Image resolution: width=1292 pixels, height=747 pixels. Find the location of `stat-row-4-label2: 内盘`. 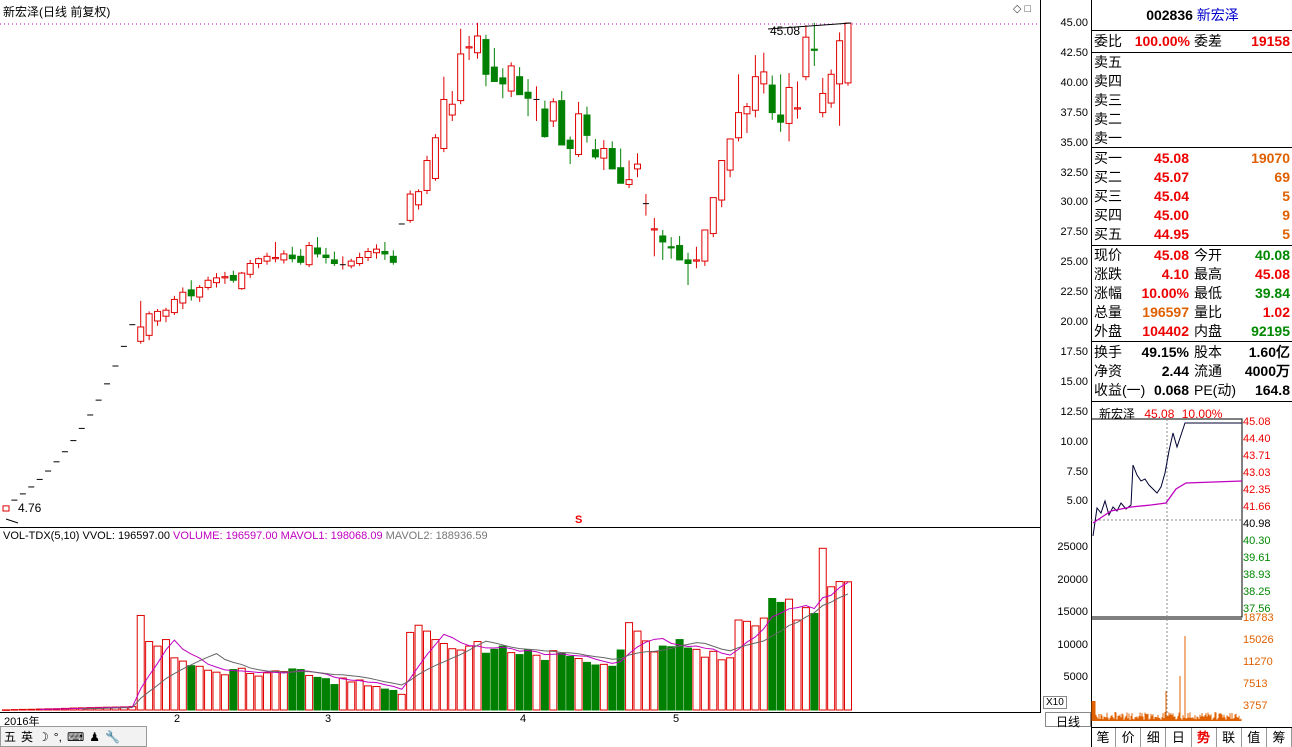

stat-row-4-label2: 内盘 is located at coordinates (1208, 331).